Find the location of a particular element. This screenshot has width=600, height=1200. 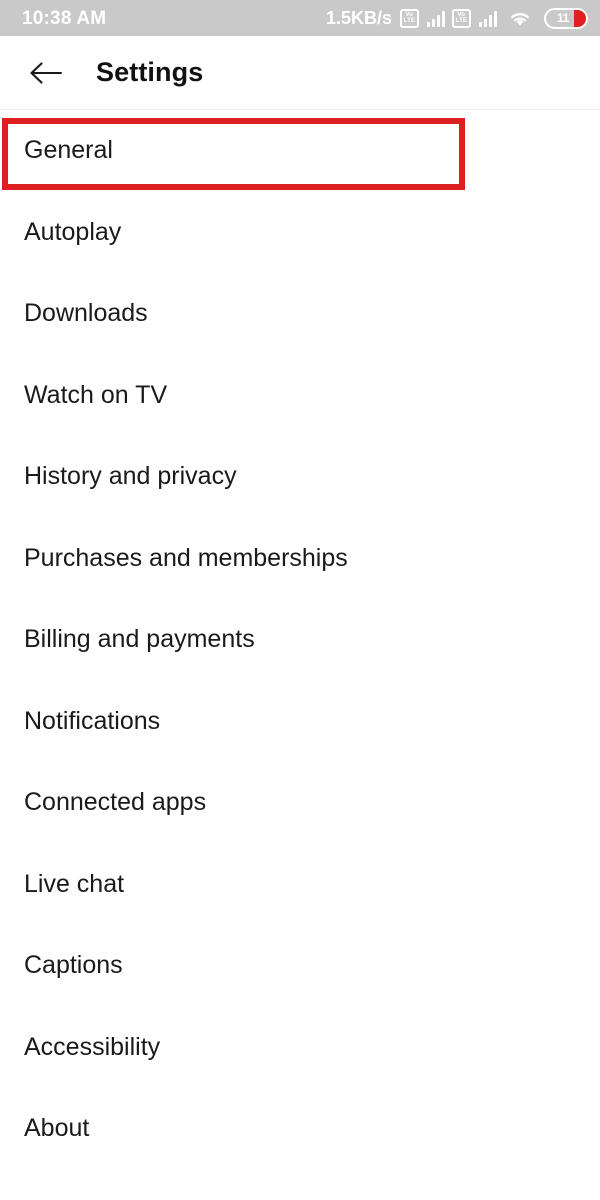

settings-item-label: Autoplay is located at coordinates (73, 231).